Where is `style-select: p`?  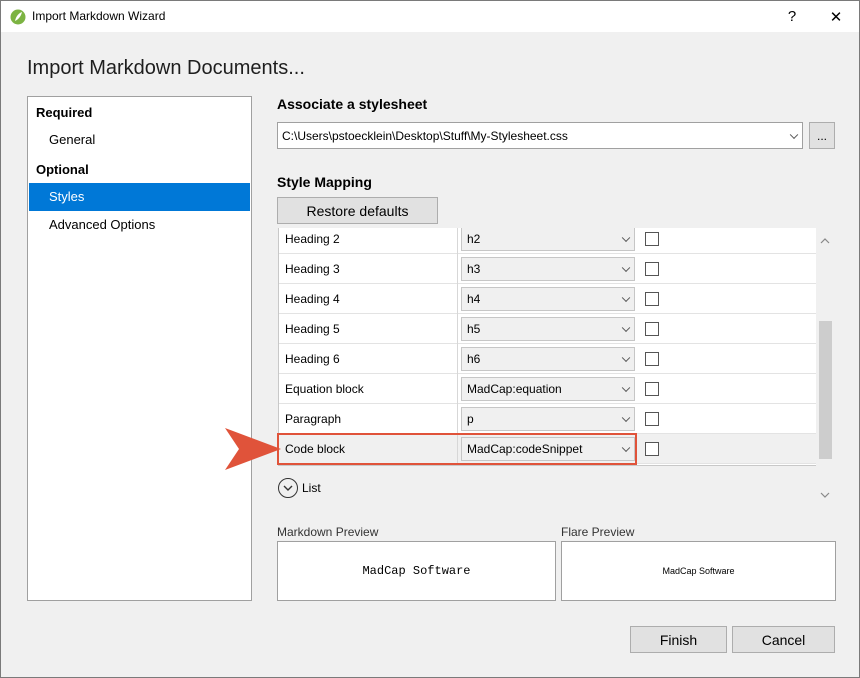 style-select: p is located at coordinates (548, 419).